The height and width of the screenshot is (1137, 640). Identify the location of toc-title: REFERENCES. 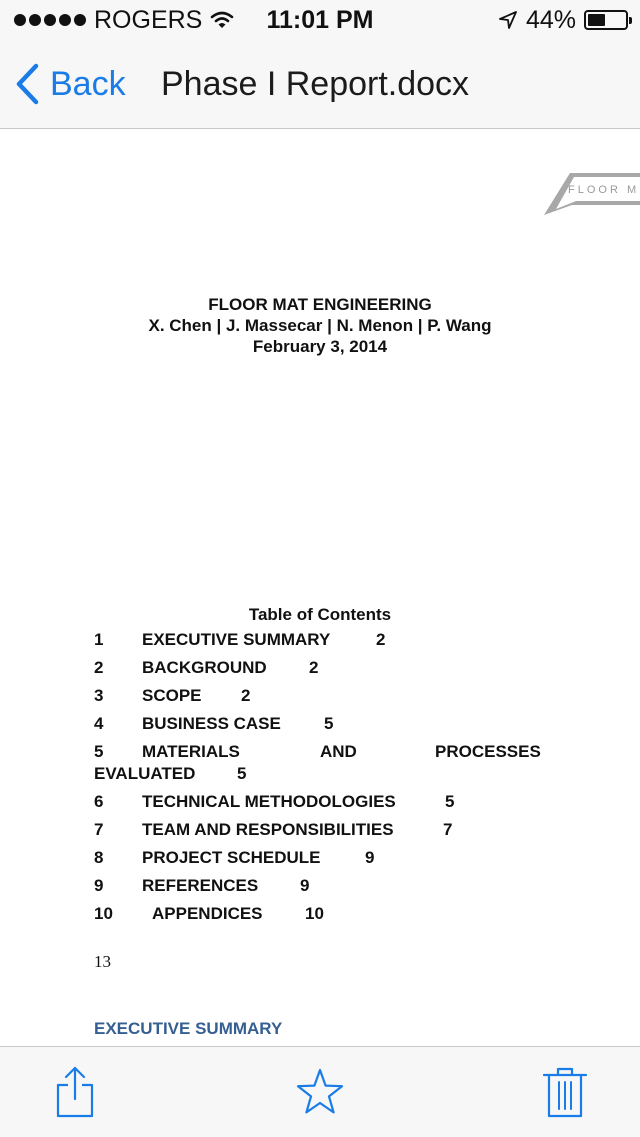
(200, 885).